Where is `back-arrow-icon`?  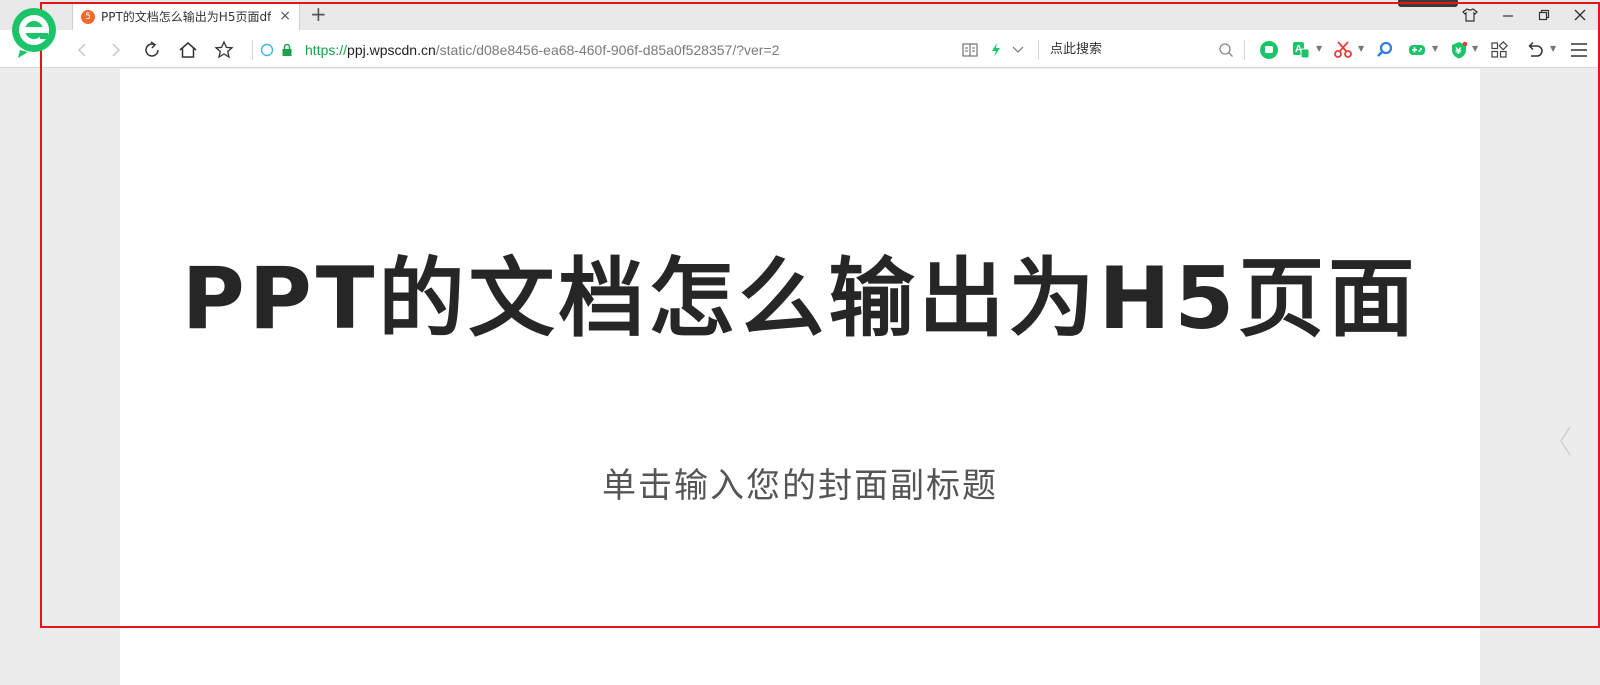
back-arrow-icon is located at coordinates (82, 50).